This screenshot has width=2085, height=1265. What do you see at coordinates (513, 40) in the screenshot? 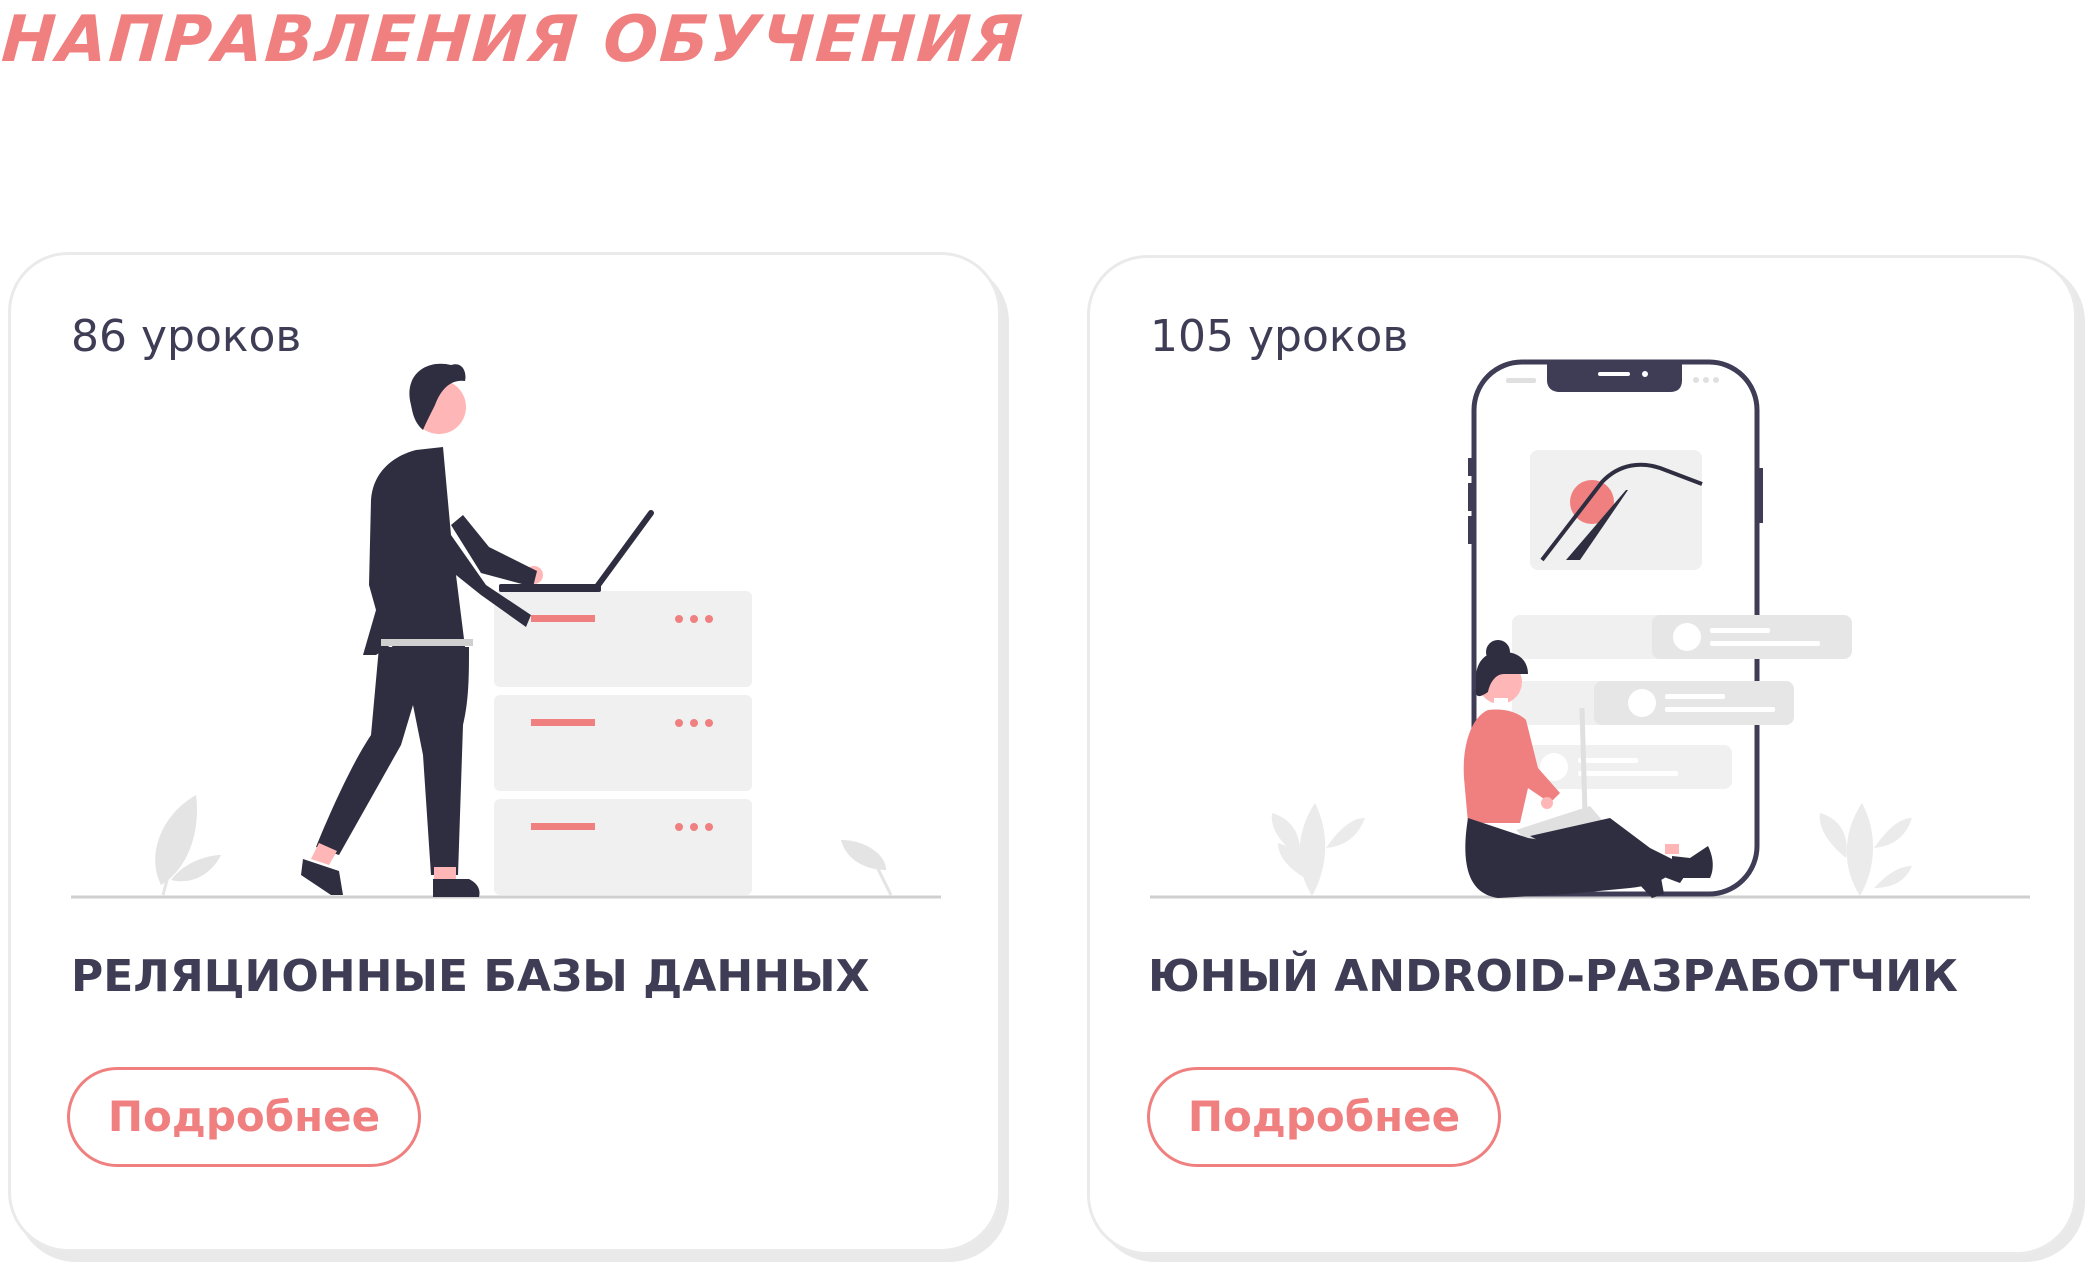
I see `section-title: НАПРАВЛЕНИЯ ОБУЧЕНИЯ` at bounding box center [513, 40].